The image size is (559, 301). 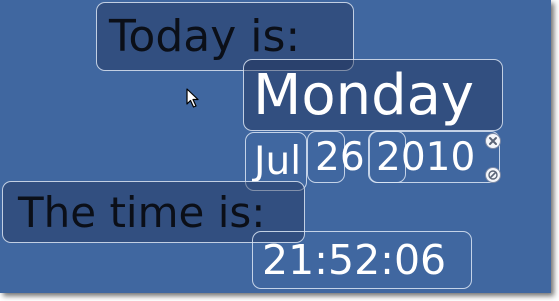 I want to click on day-field: Monday, so click(x=373, y=95).